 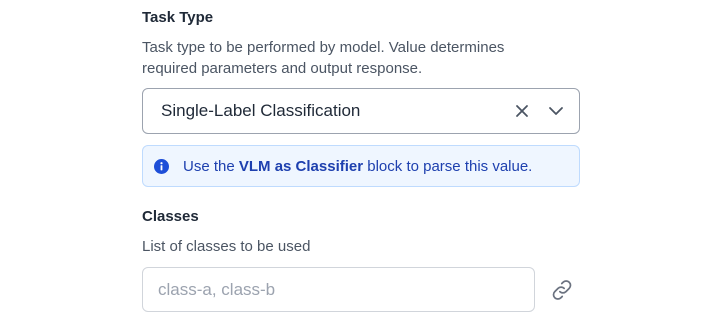 I want to click on classes-description: List of classes to be used, so click(x=226, y=246).